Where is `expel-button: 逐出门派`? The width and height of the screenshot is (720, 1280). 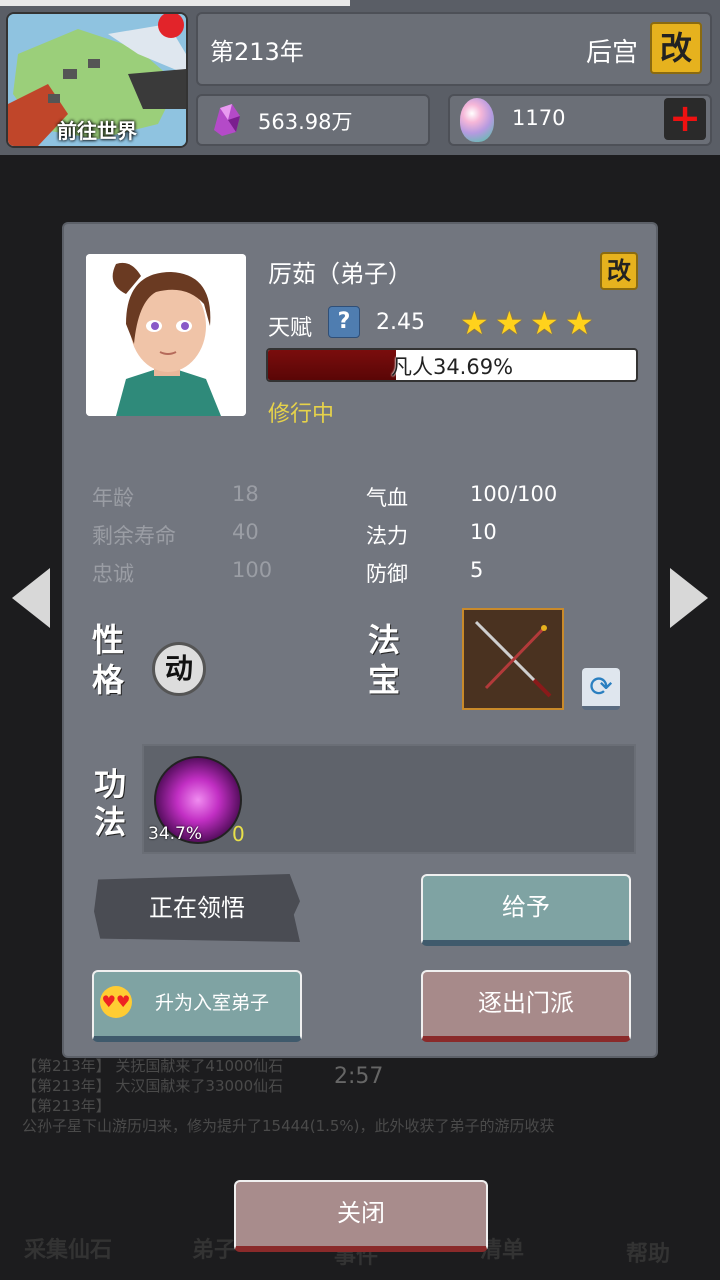
expel-button: 逐出门派 is located at coordinates (526, 1006).